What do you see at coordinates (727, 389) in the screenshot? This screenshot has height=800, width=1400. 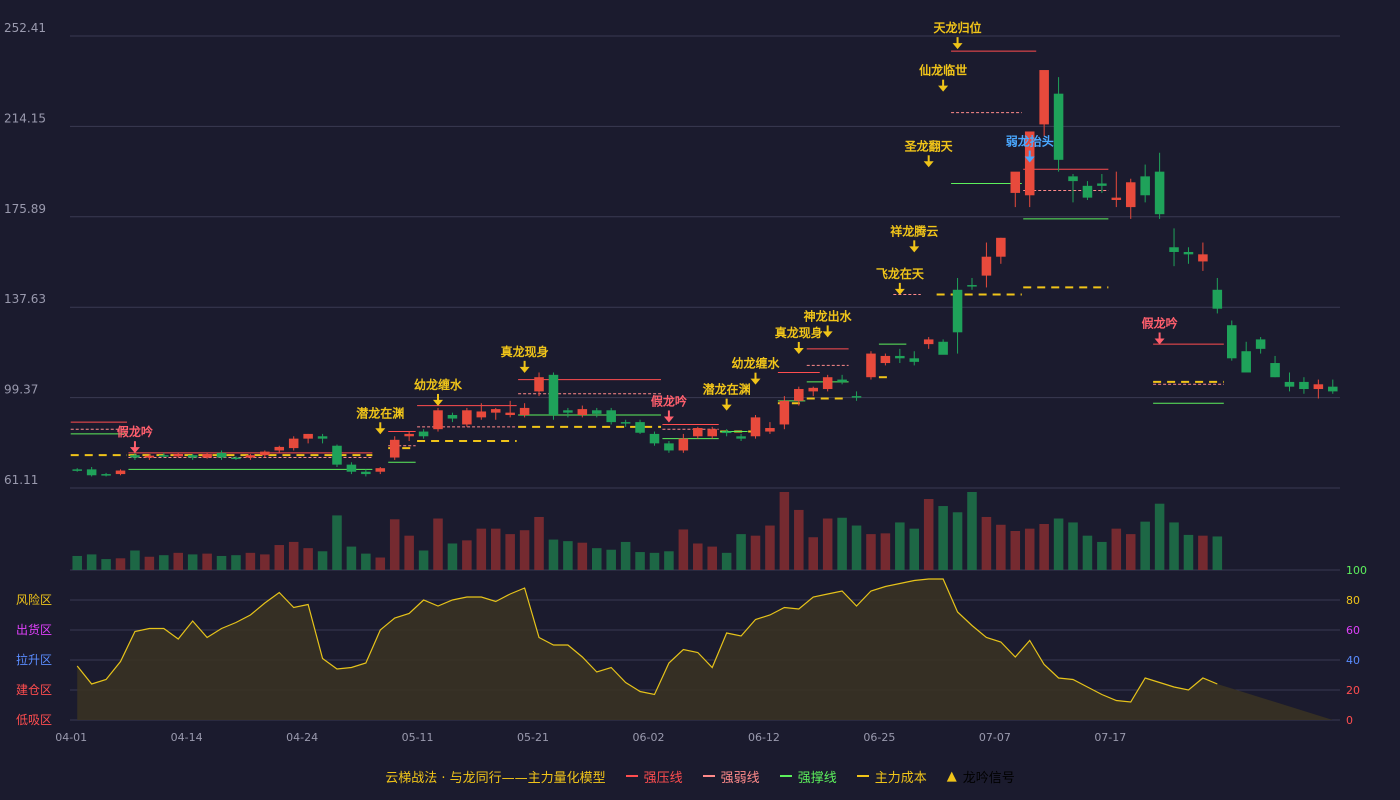 I see `signal-label: 潜龙在渊` at bounding box center [727, 389].